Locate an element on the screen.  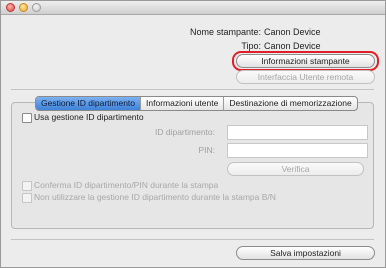
zoom-window-icon is located at coordinates (36, 7).